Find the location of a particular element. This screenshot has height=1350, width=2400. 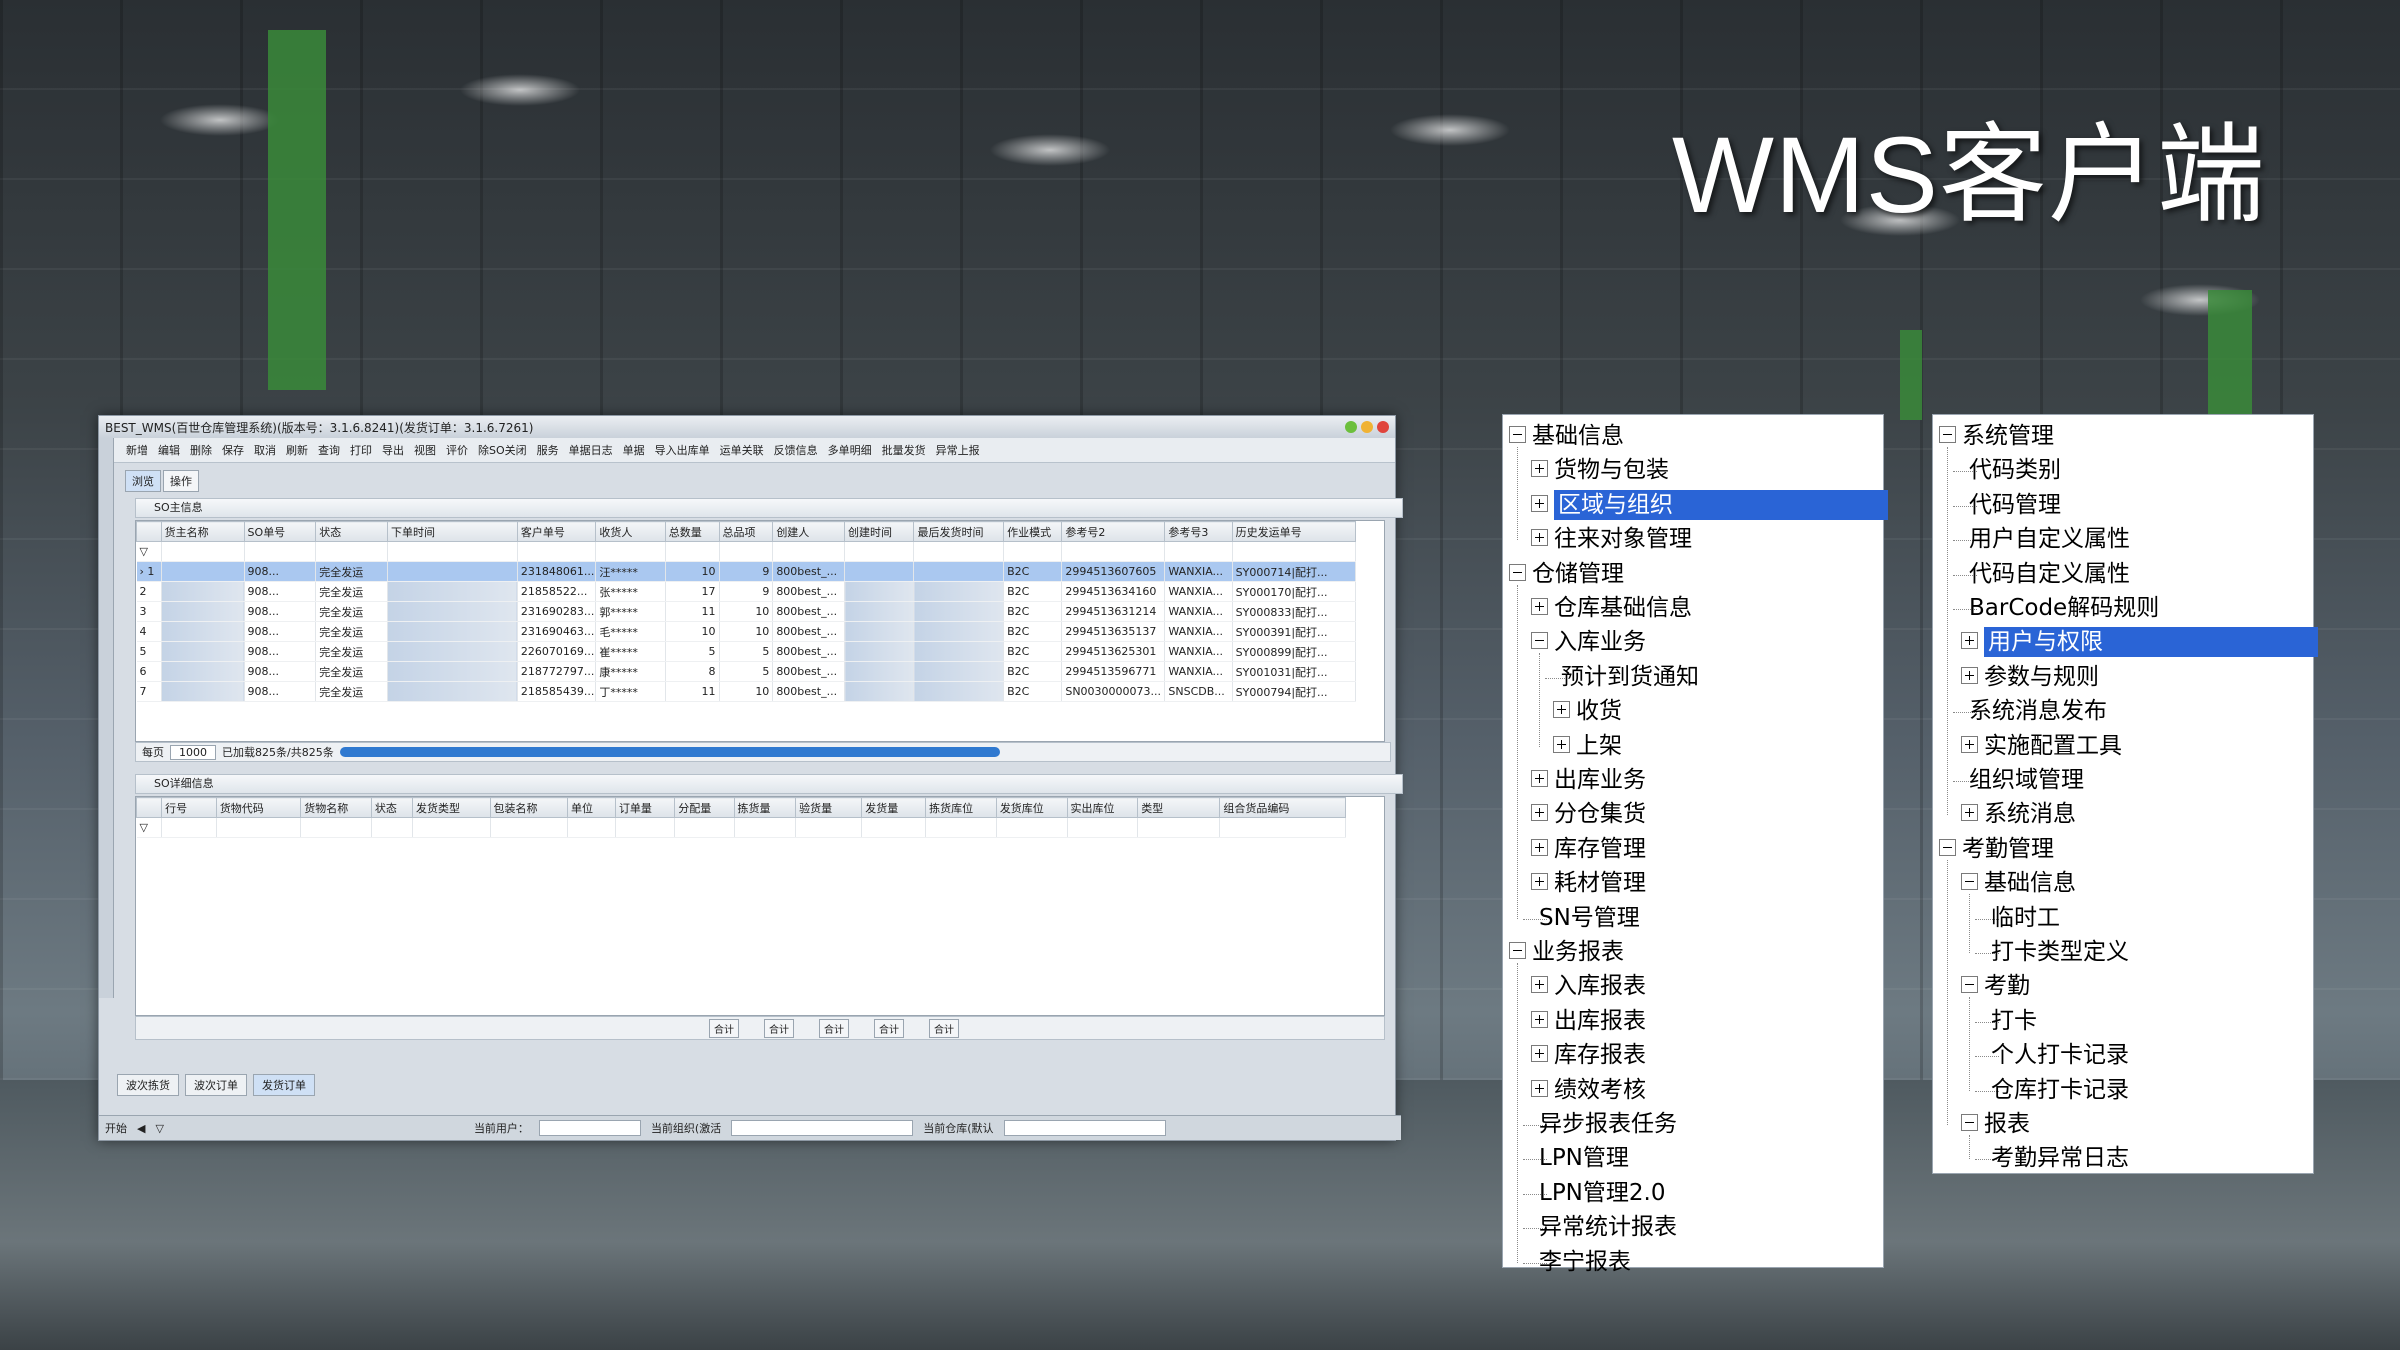

toolbar-button: 服务 is located at coordinates (548, 450).